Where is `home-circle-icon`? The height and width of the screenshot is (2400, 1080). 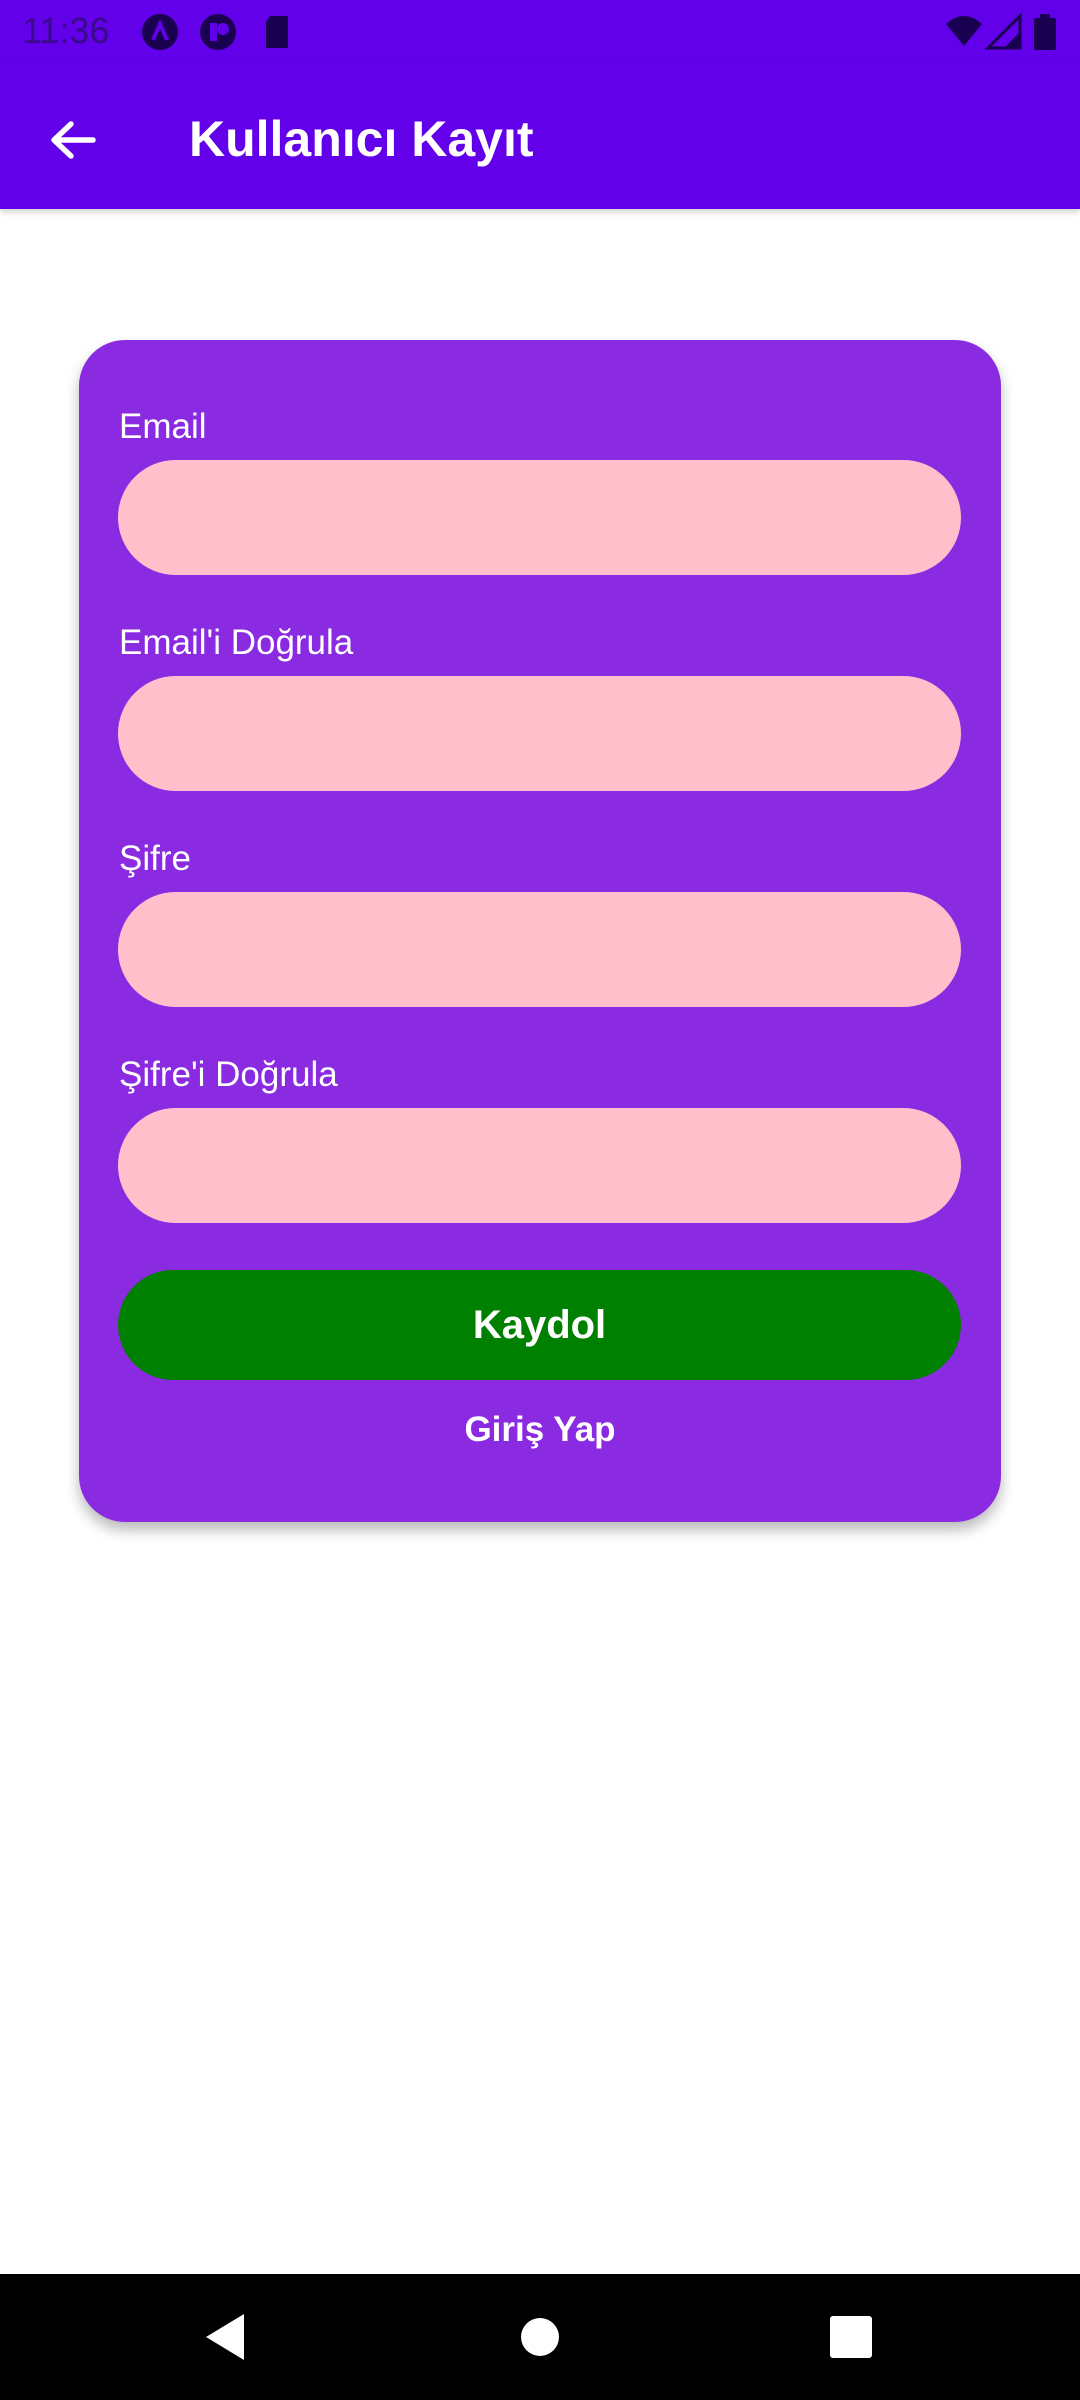
home-circle-icon is located at coordinates (540, 2337).